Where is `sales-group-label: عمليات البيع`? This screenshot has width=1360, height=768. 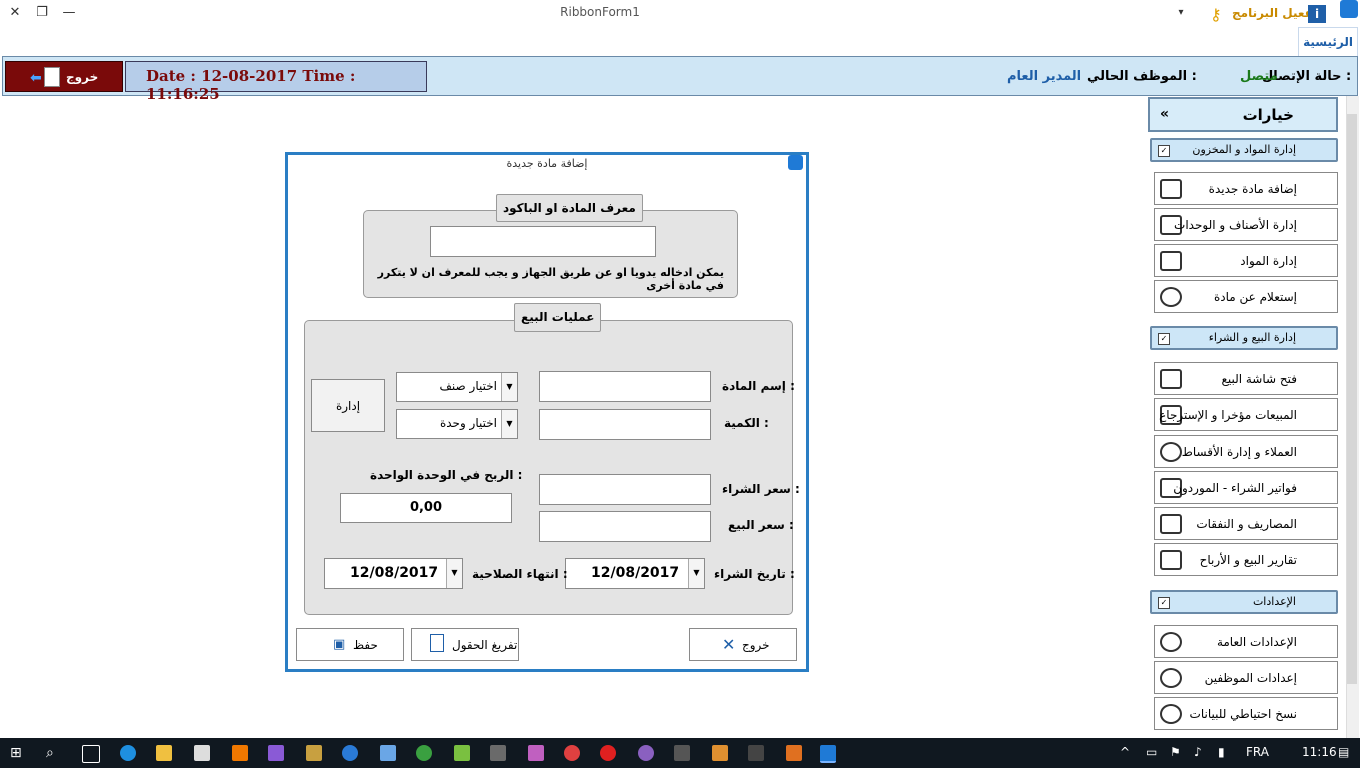 sales-group-label: عمليات البيع is located at coordinates (558, 317).